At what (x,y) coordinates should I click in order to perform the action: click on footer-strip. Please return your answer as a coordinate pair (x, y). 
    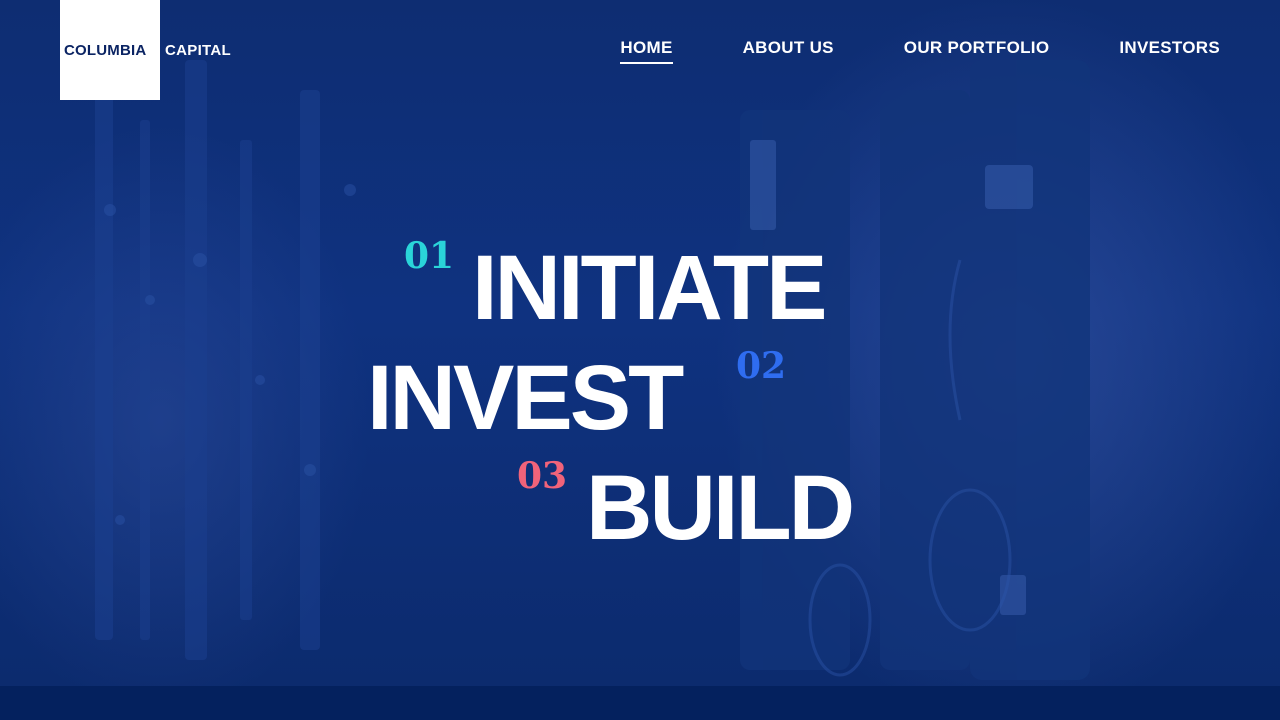
    Looking at the image, I should click on (640, 703).